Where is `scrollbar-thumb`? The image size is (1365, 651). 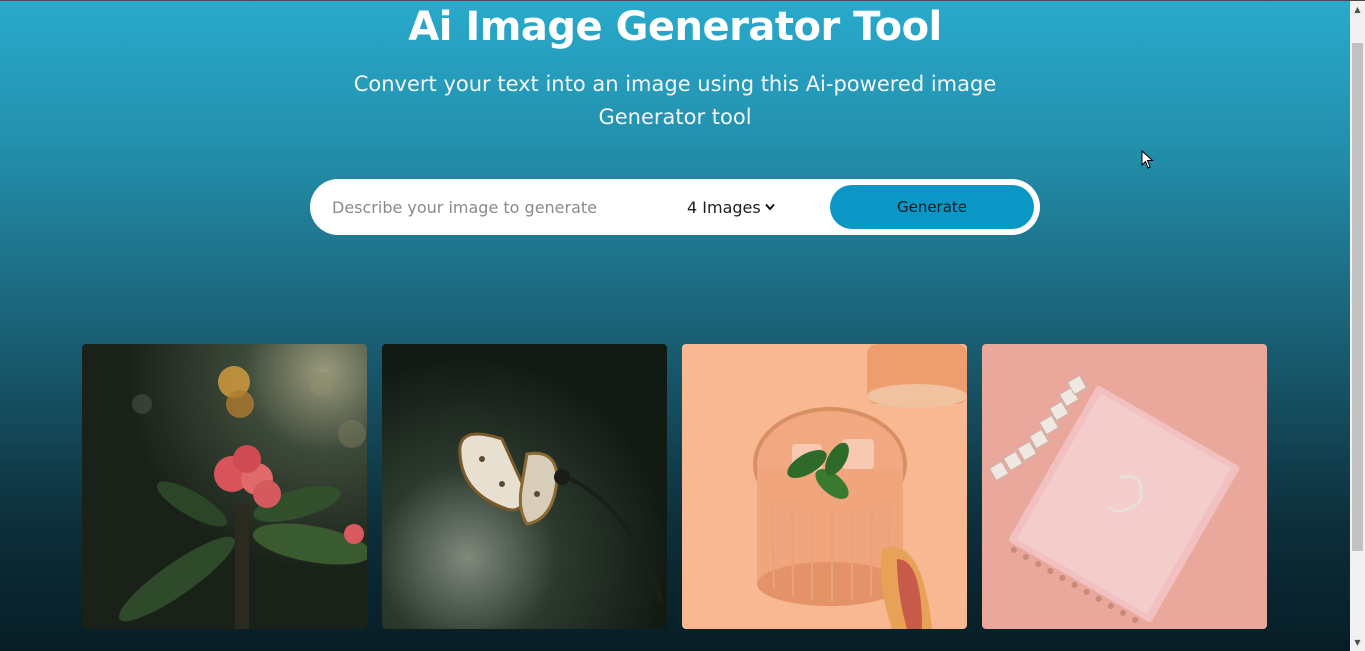 scrollbar-thumb is located at coordinates (1357, 297).